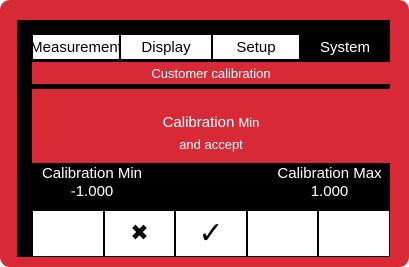 The width and height of the screenshot is (409, 267). What do you see at coordinates (166, 47) in the screenshot?
I see `tab-display: Display` at bounding box center [166, 47].